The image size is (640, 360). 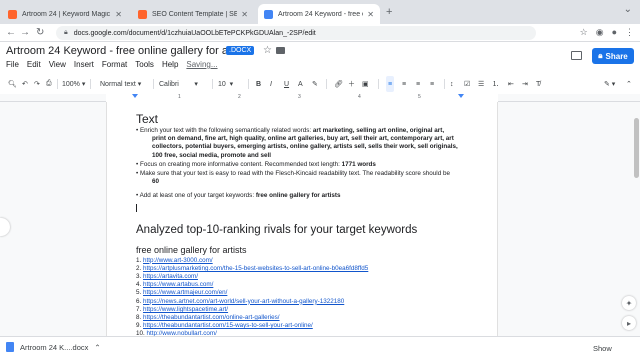 I want to click on left-indent-marker-icon, so click(x=135, y=96).